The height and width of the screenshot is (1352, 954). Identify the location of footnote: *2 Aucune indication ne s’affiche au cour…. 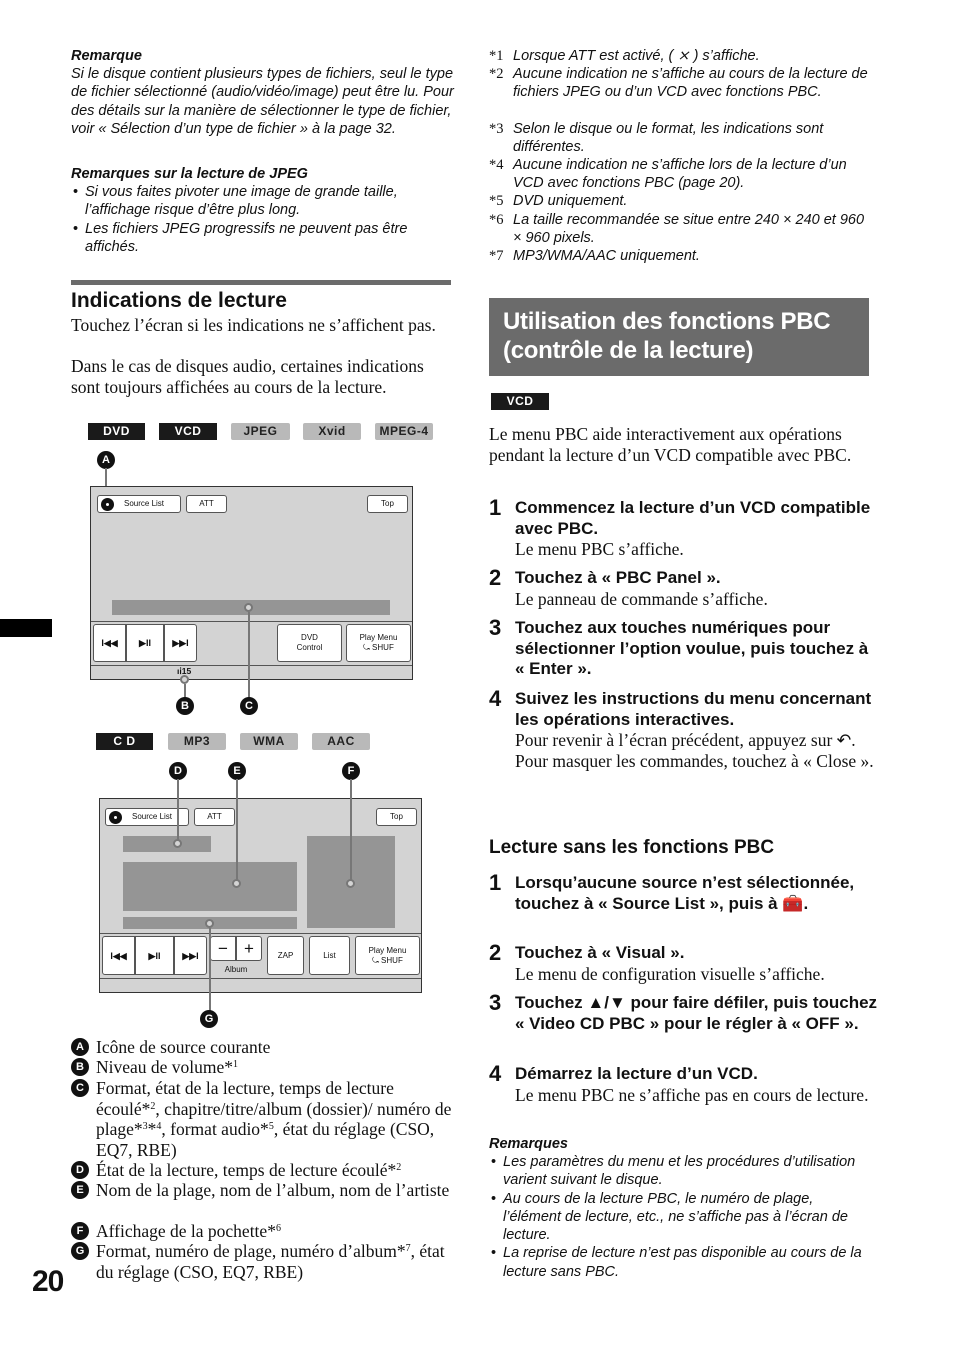
(681, 83).